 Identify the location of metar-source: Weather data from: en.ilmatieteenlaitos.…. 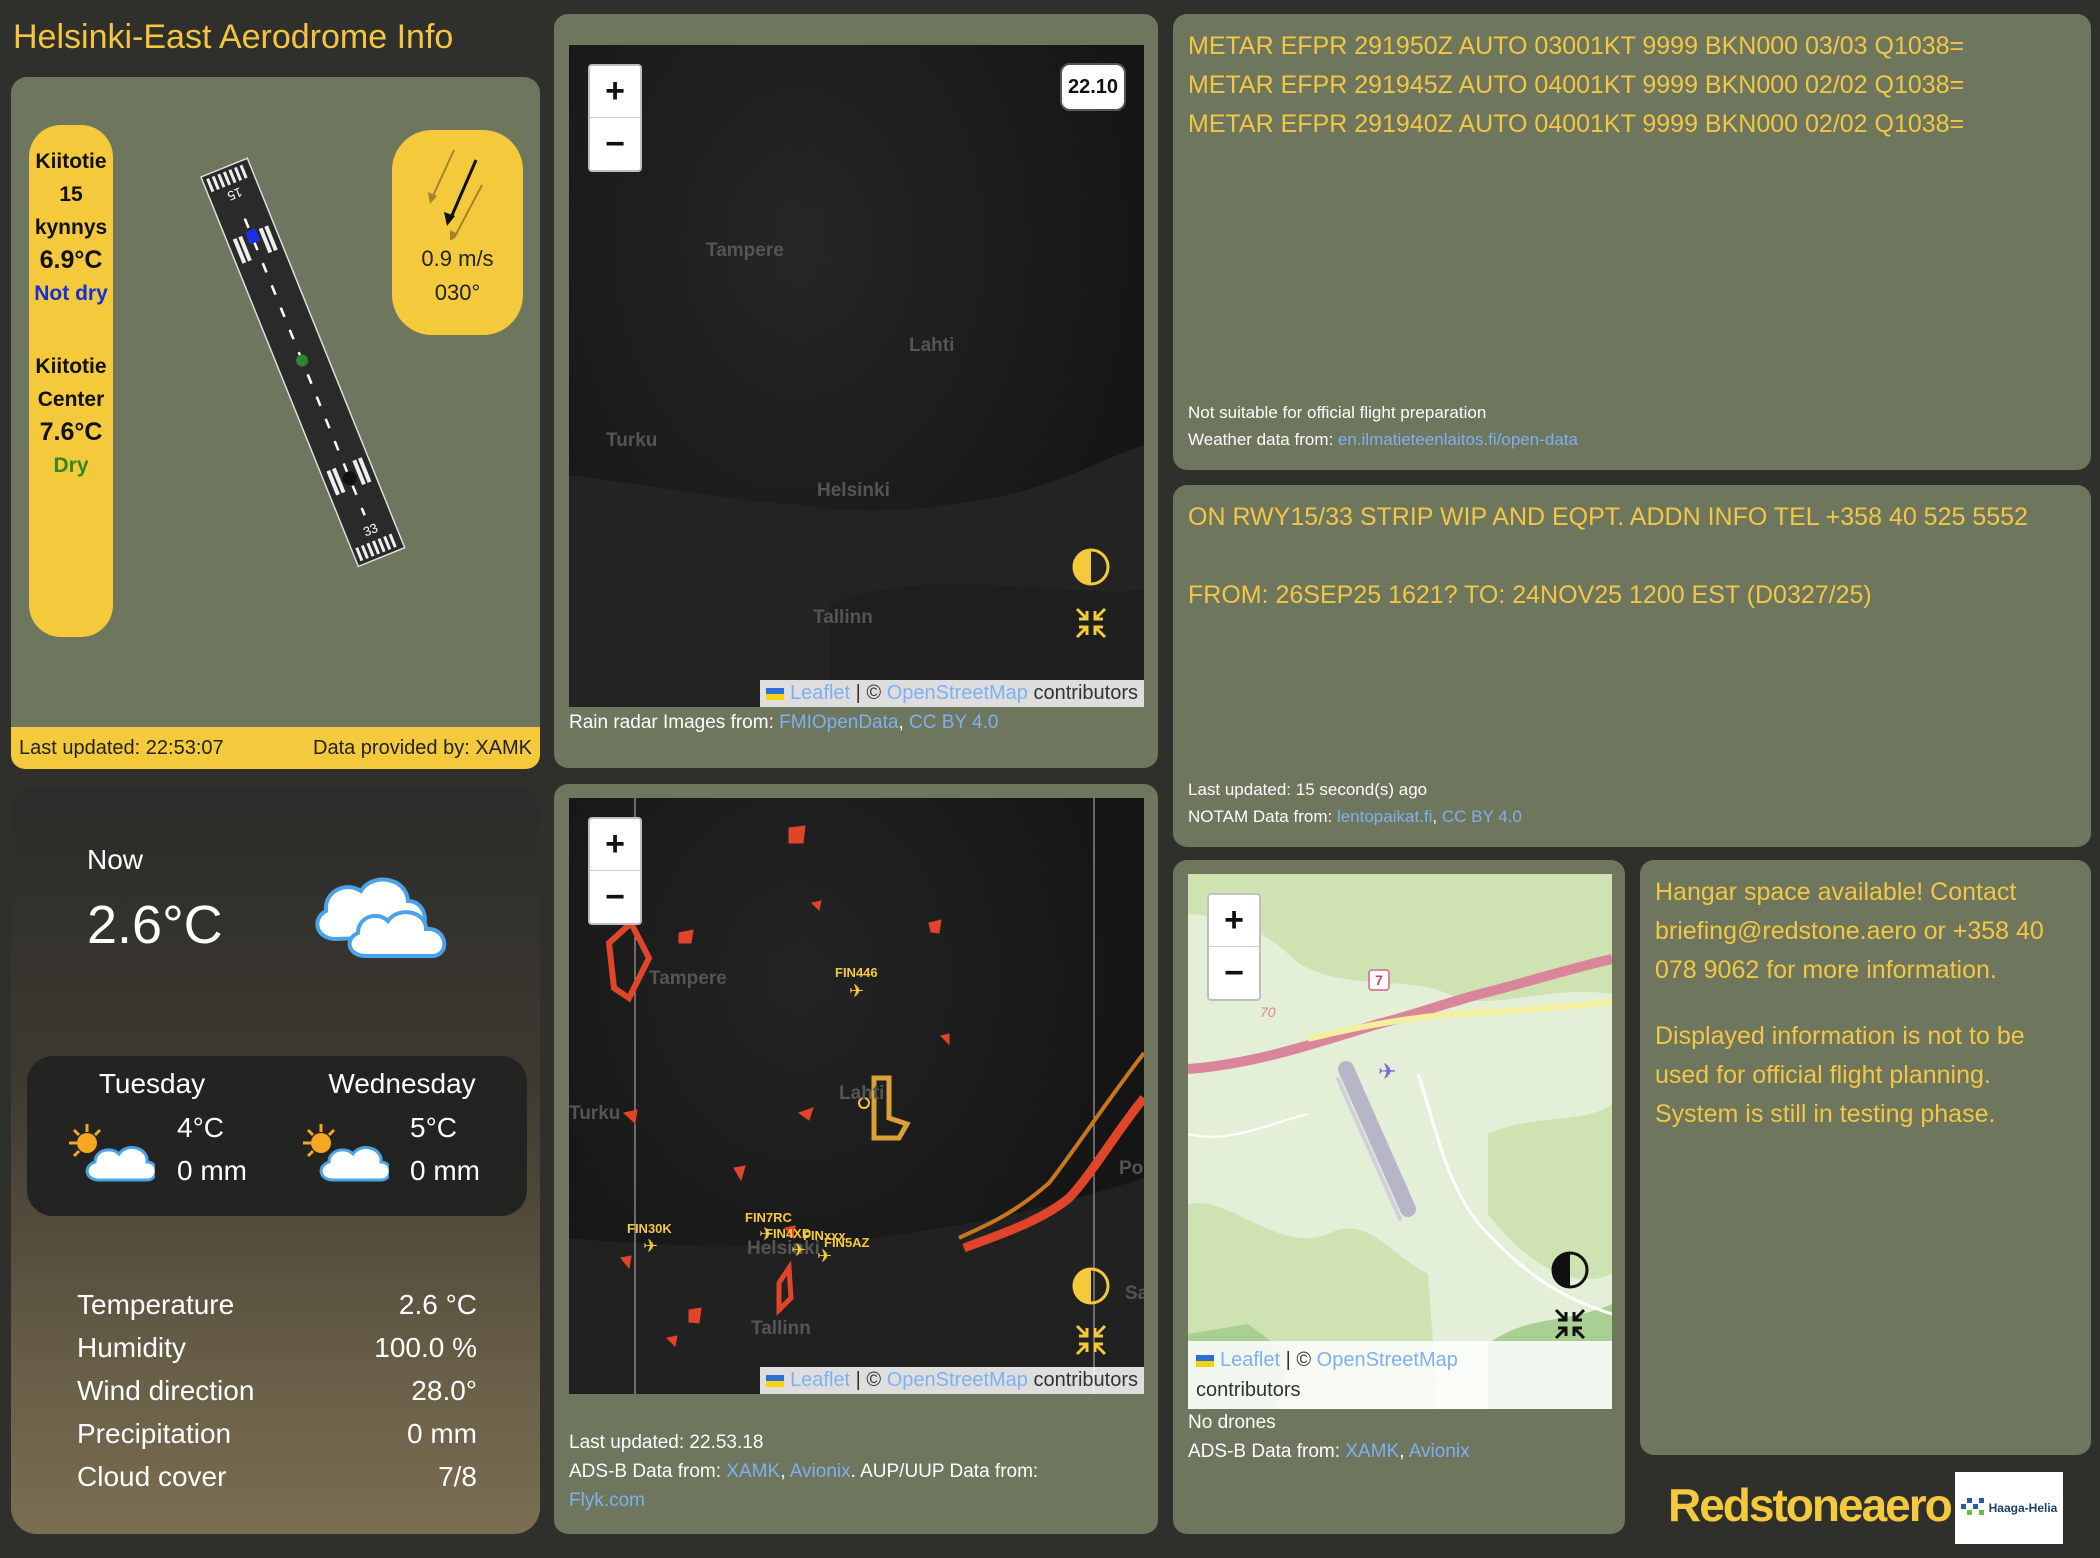
(1383, 439).